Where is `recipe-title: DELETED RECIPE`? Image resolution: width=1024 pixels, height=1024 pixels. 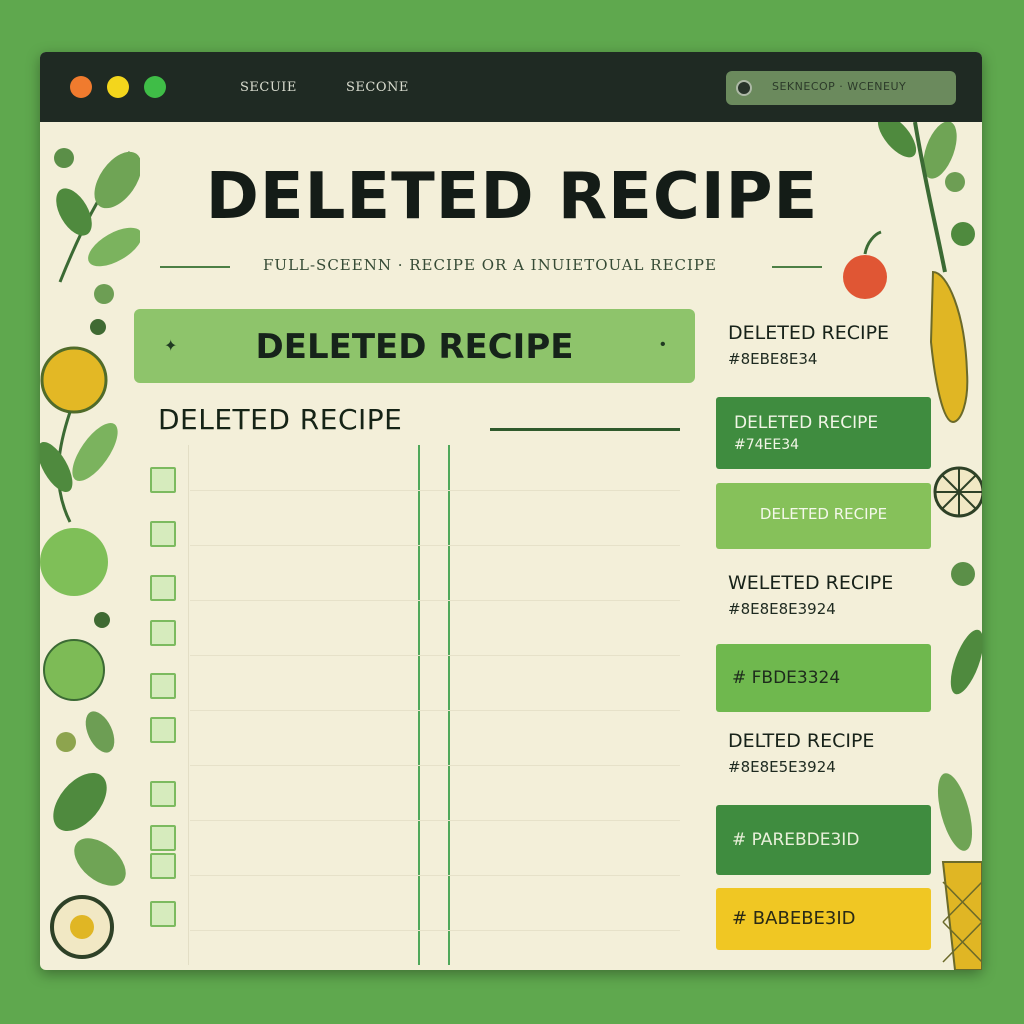 recipe-title: DELETED RECIPE is located at coordinates (809, 333).